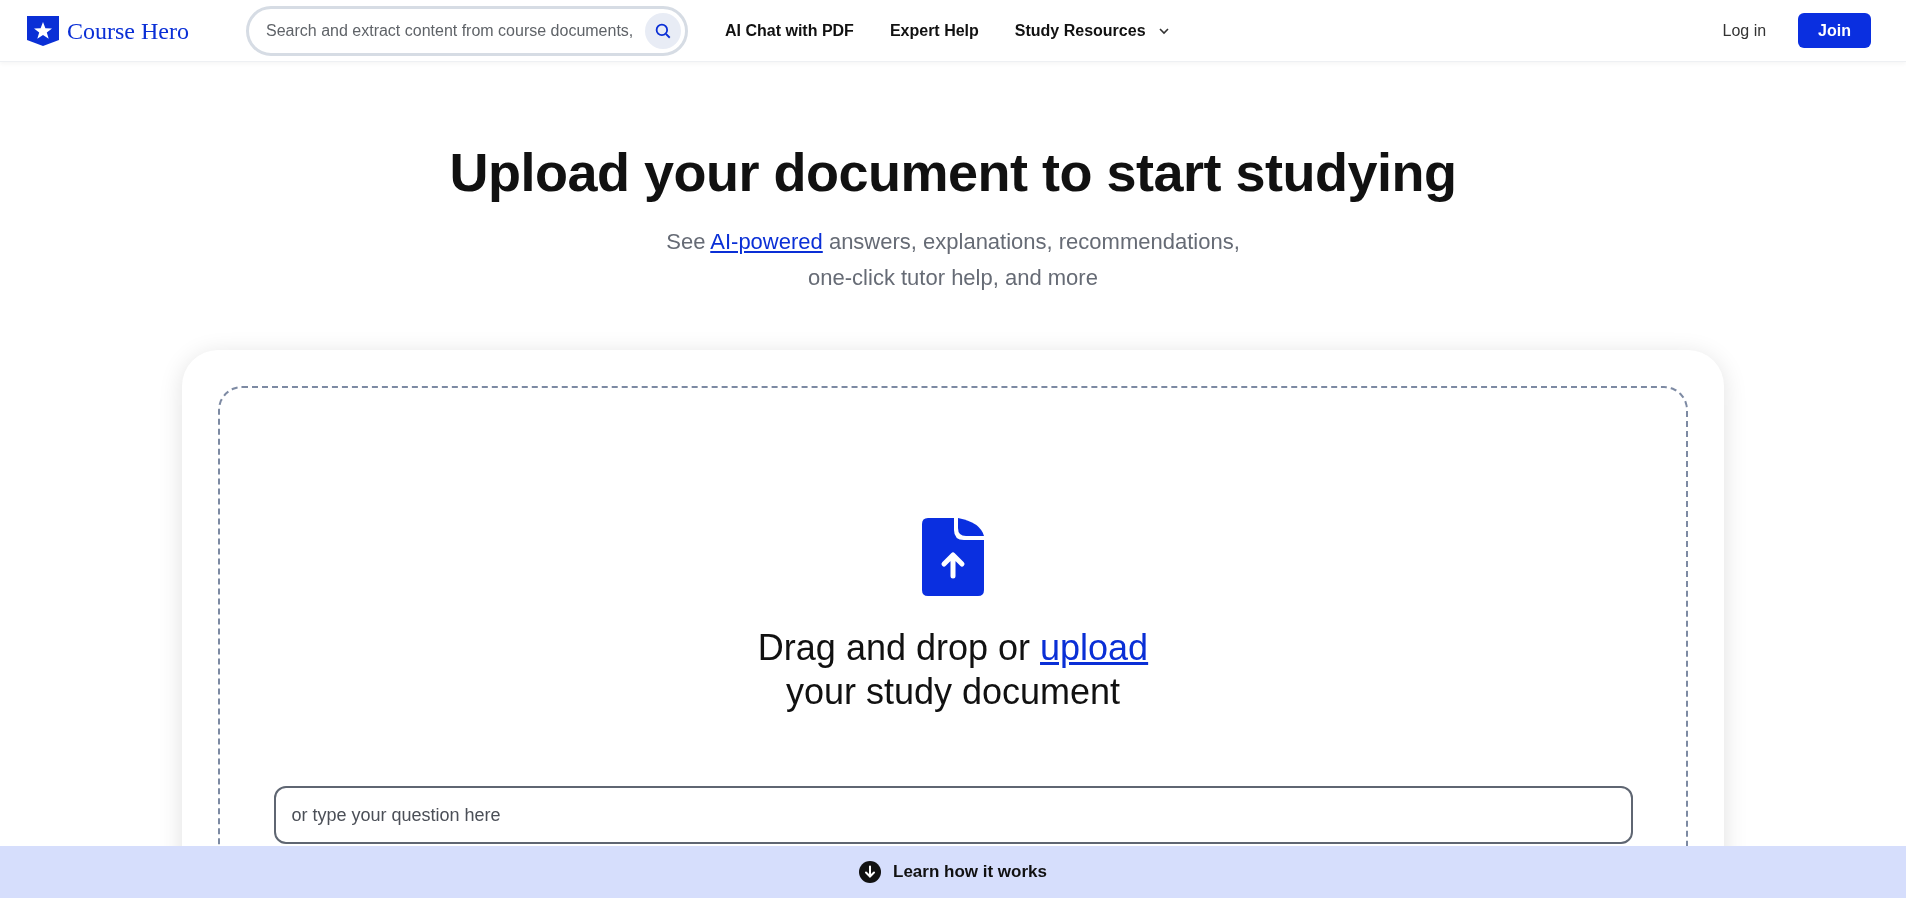  What do you see at coordinates (953, 872) in the screenshot?
I see `learn-how-it-works-bar: Learn how it works` at bounding box center [953, 872].